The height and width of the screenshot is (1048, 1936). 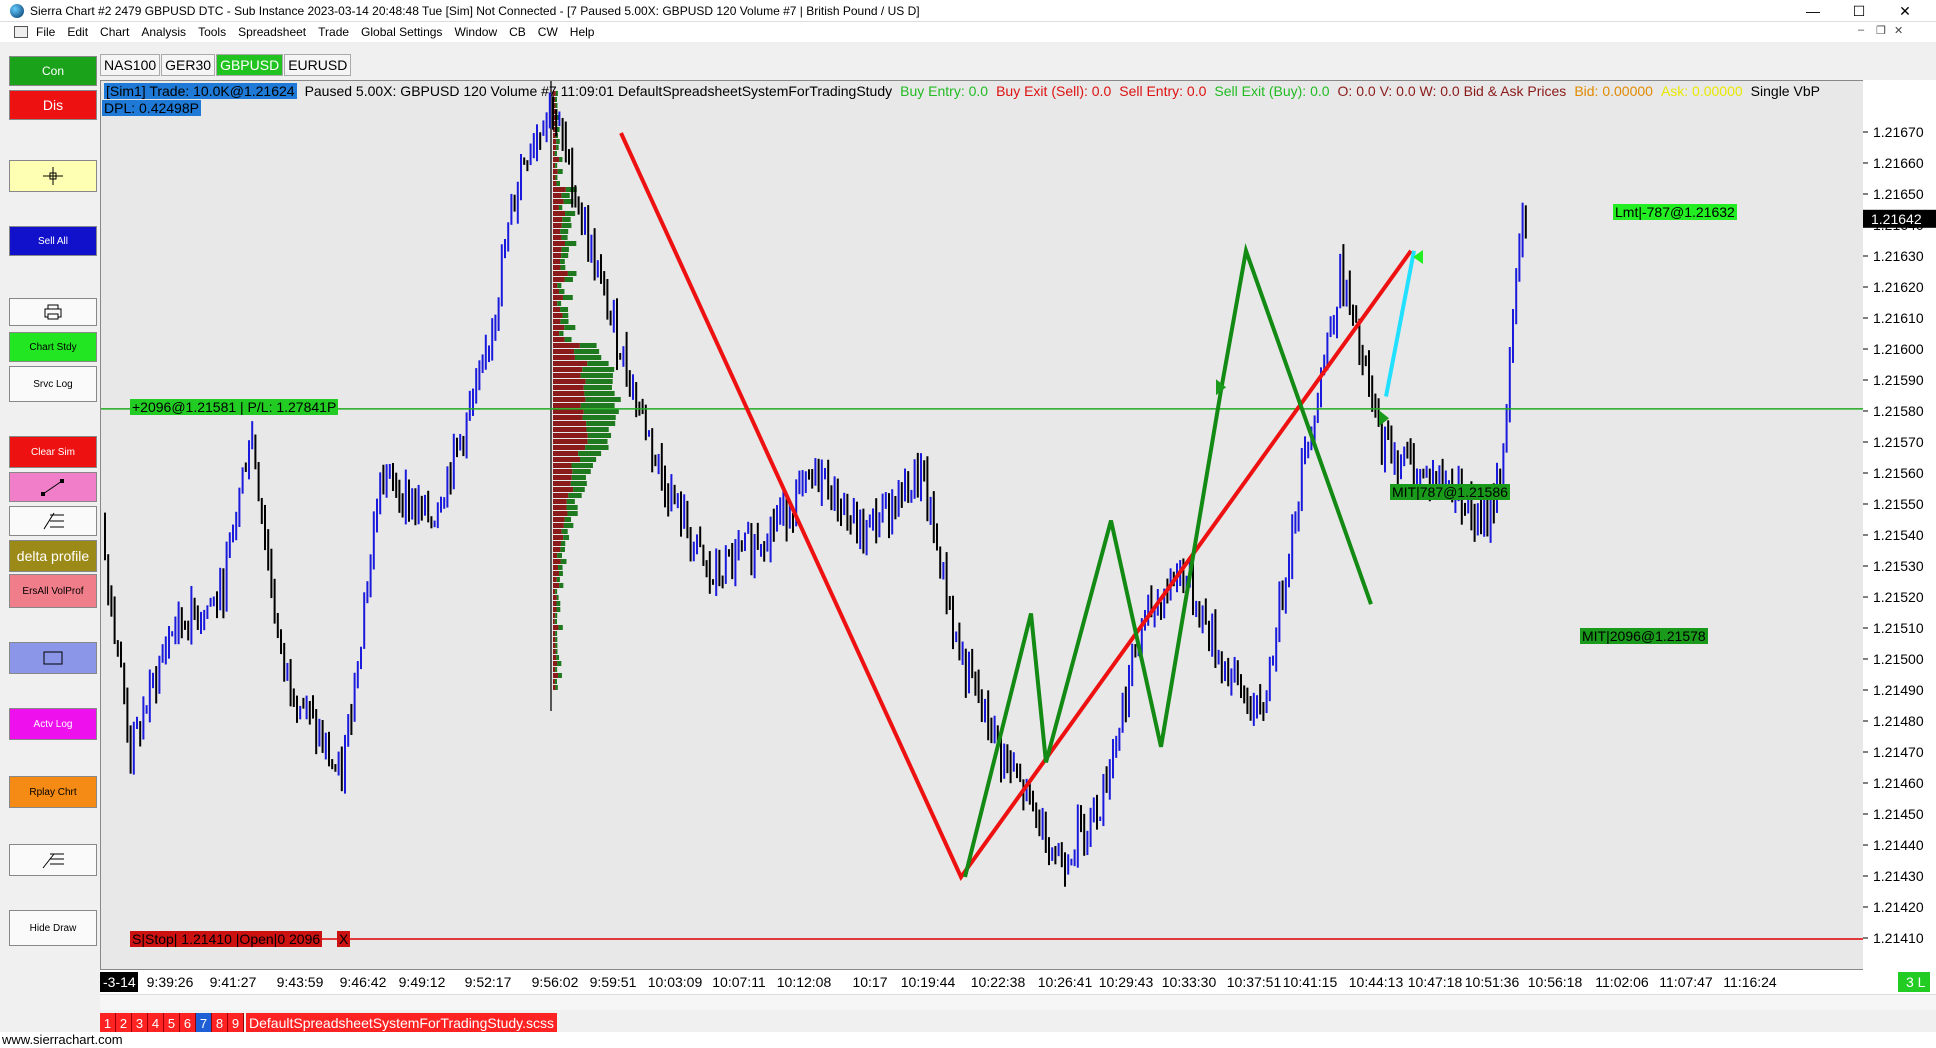 I want to click on price-tick-label: 1.21410, so click(x=1898, y=938).